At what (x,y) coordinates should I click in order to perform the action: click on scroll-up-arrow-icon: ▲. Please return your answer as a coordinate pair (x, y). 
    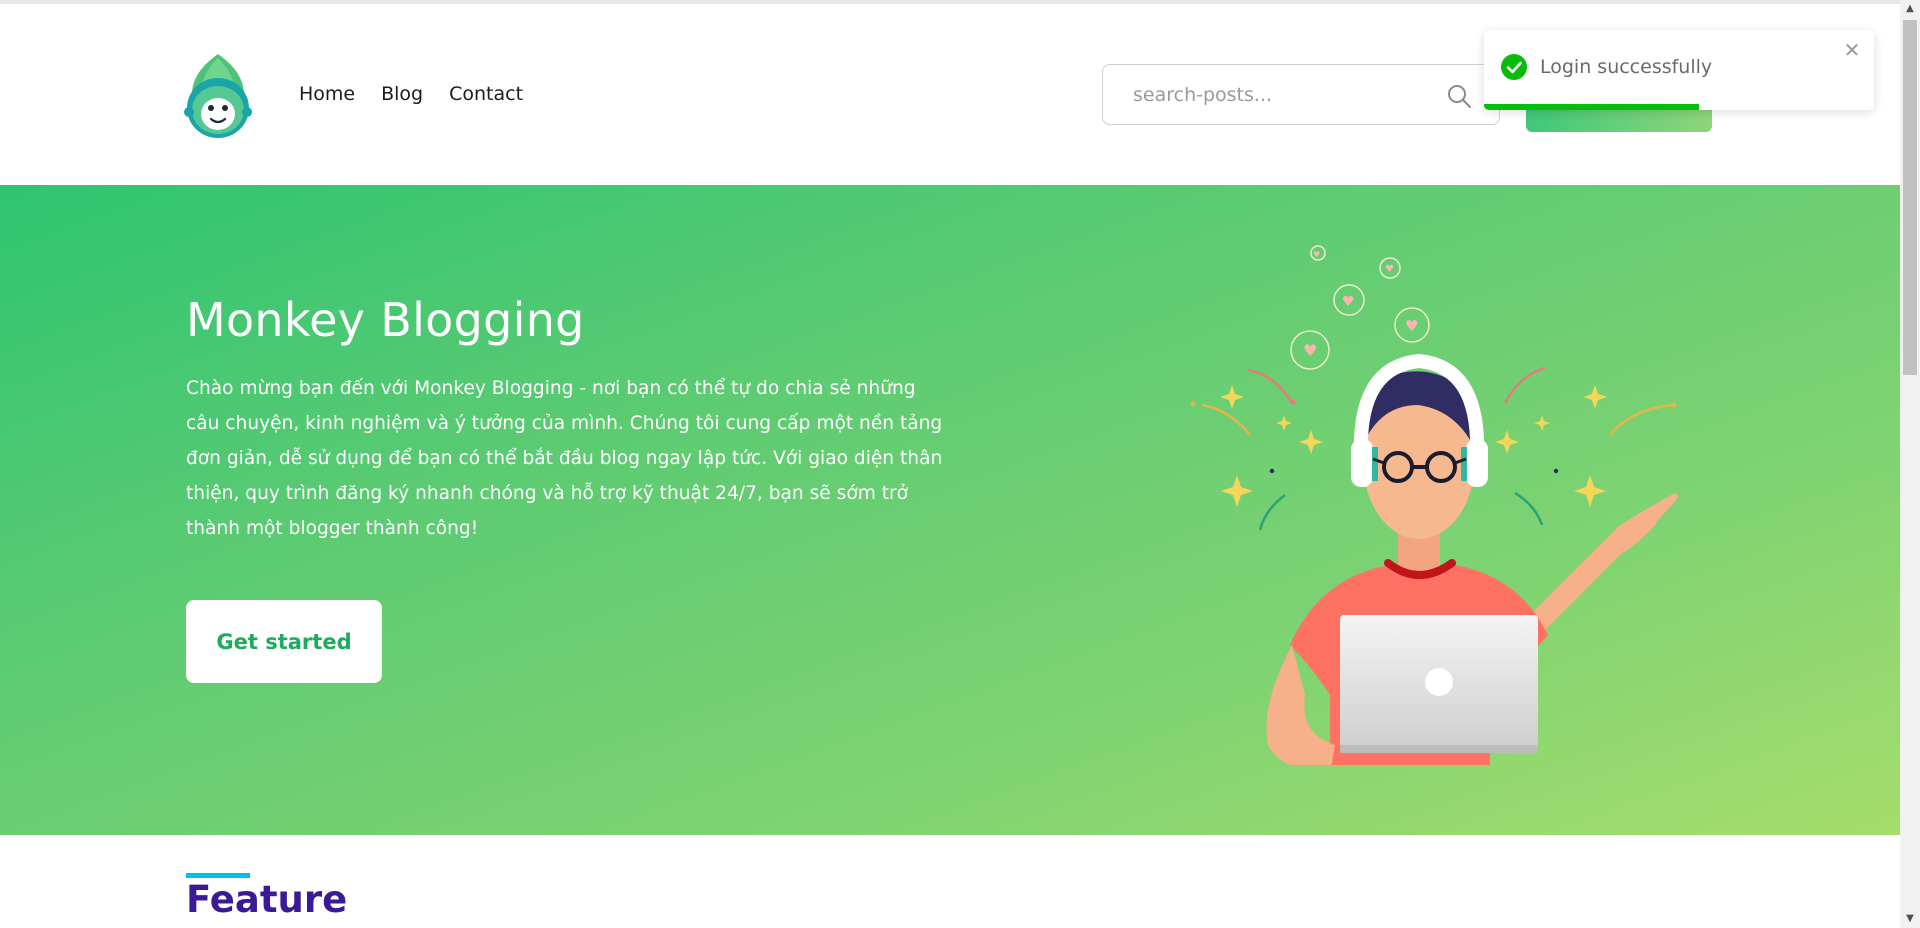
    Looking at the image, I should click on (1910, 9).